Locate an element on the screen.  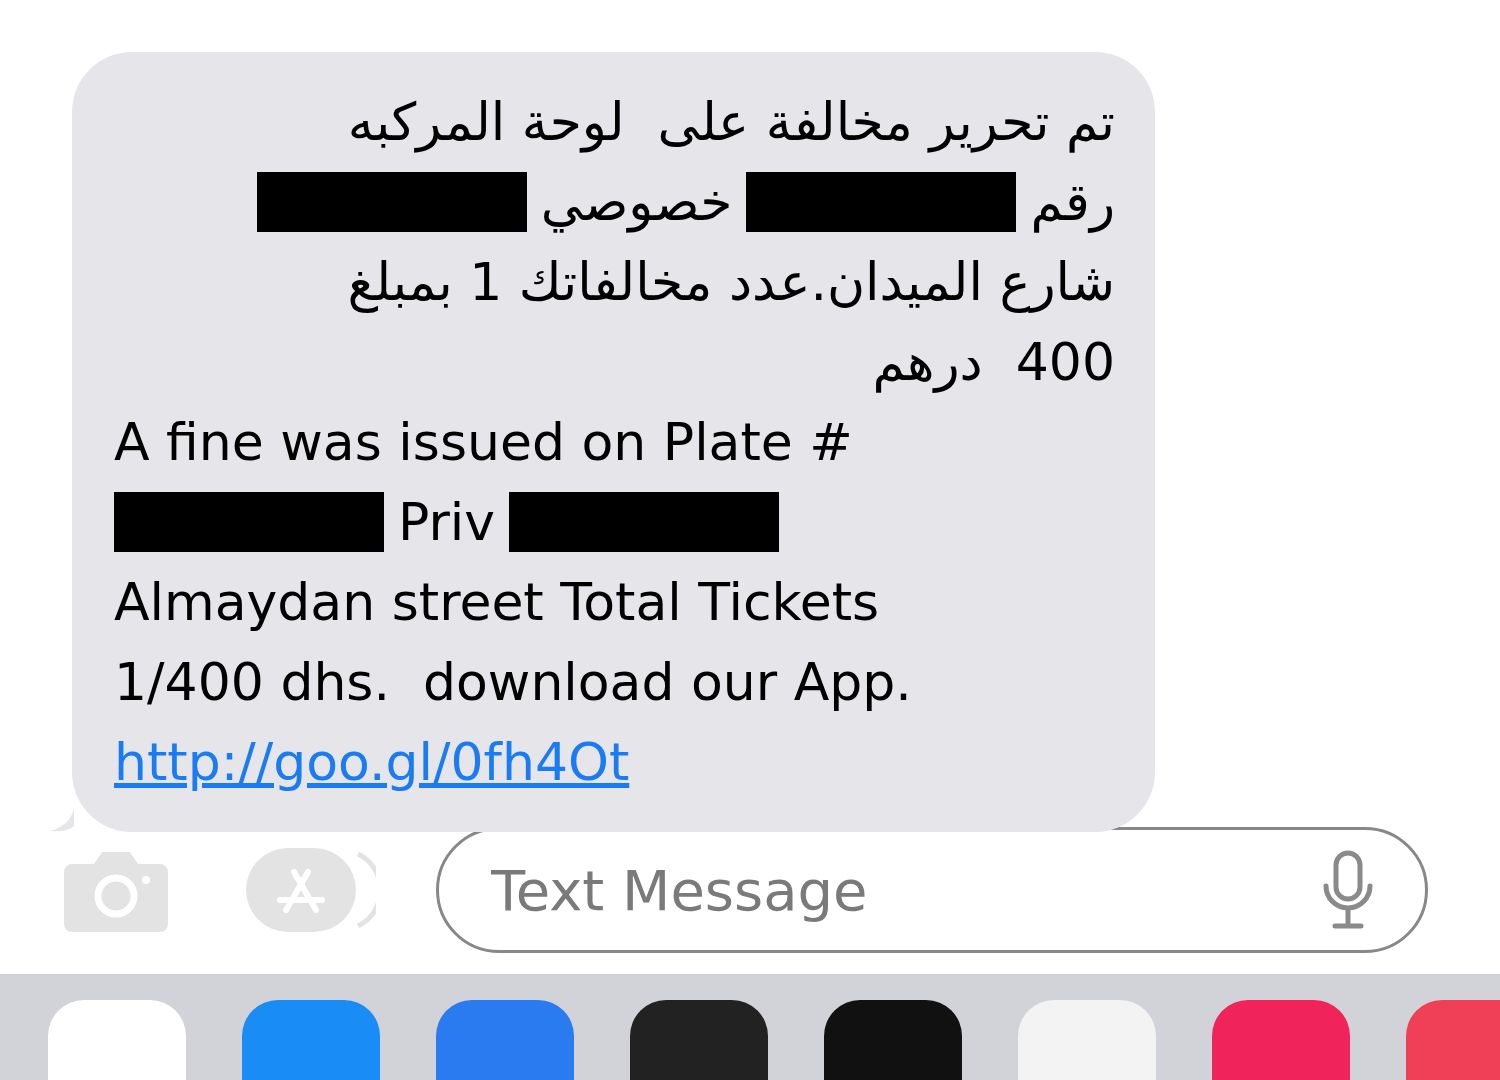
message-text: تم تحرير مخالفة على لوحة المركبه is located at coordinates (731, 122).